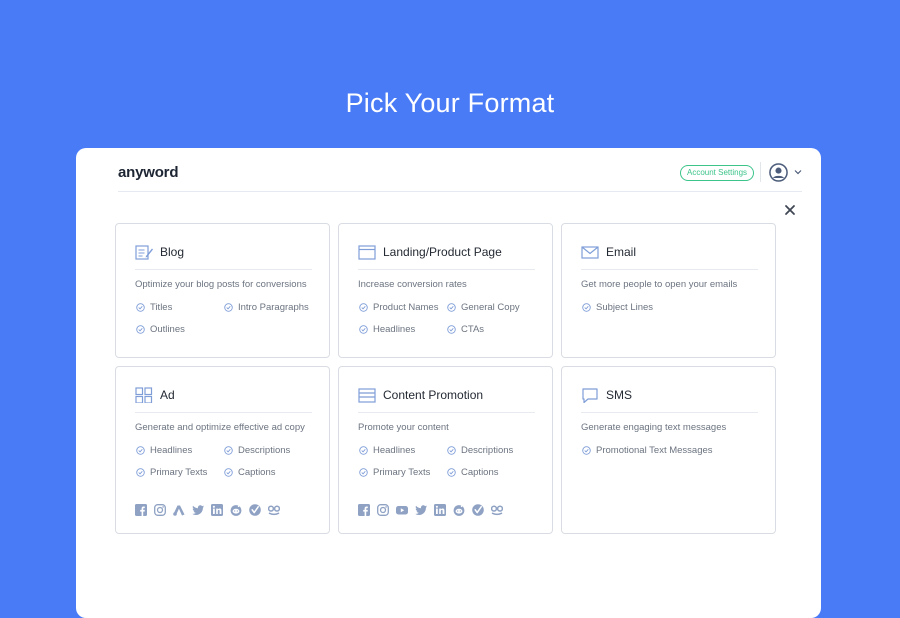  Describe the element at coordinates (167, 395) in the screenshot. I see `card-title: Ad` at that location.